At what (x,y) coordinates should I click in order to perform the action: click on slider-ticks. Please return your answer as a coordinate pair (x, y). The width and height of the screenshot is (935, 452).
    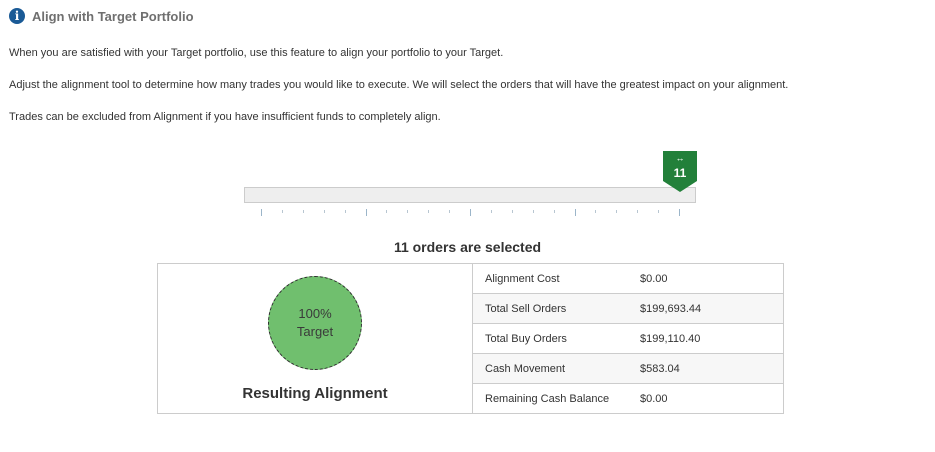
    Looking at the image, I should click on (470, 215).